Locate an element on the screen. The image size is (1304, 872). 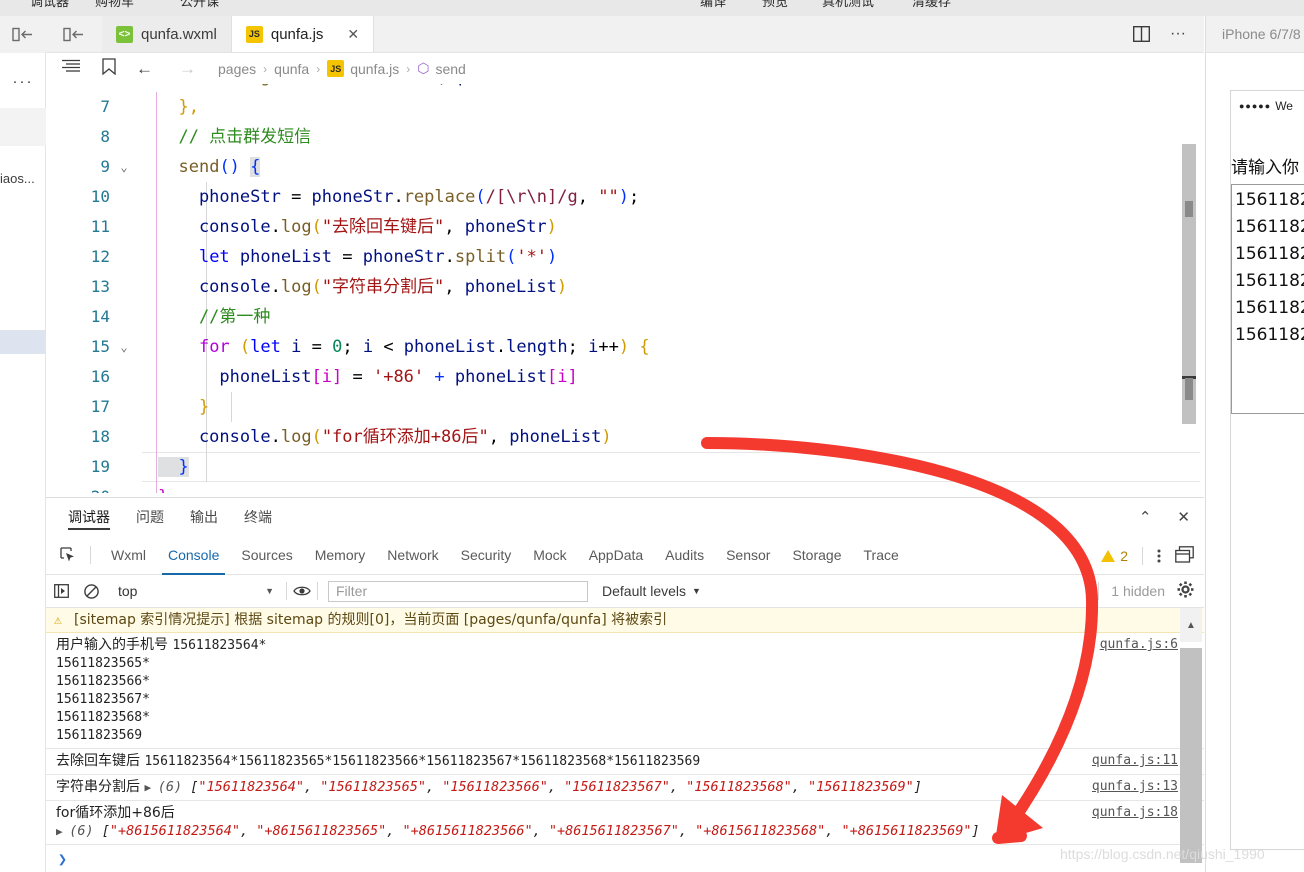
devtools-outer-tab: 问题 is located at coordinates (150, 517).